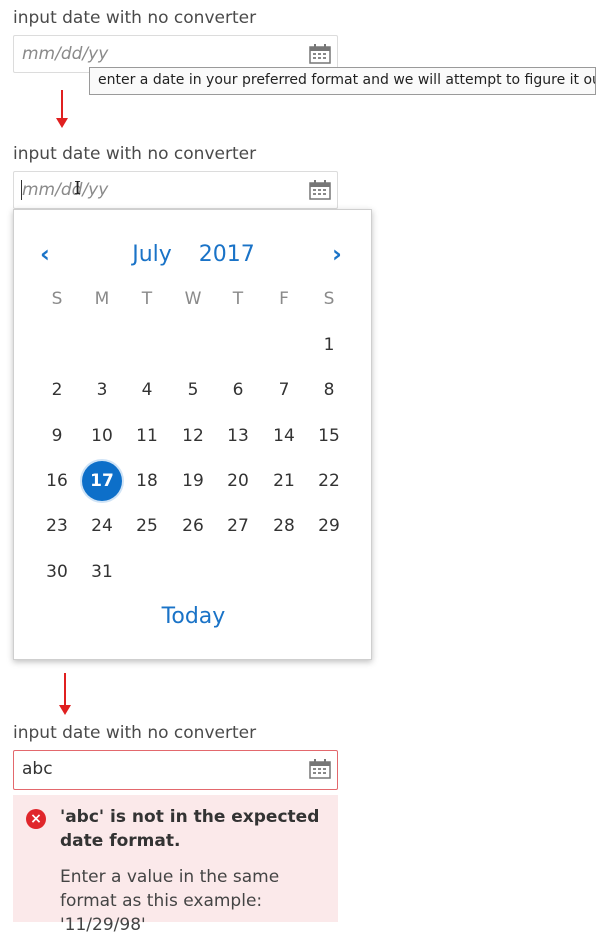 The height and width of the screenshot is (937, 596). Describe the element at coordinates (284, 299) in the screenshot. I see `weekday-header: F` at that location.